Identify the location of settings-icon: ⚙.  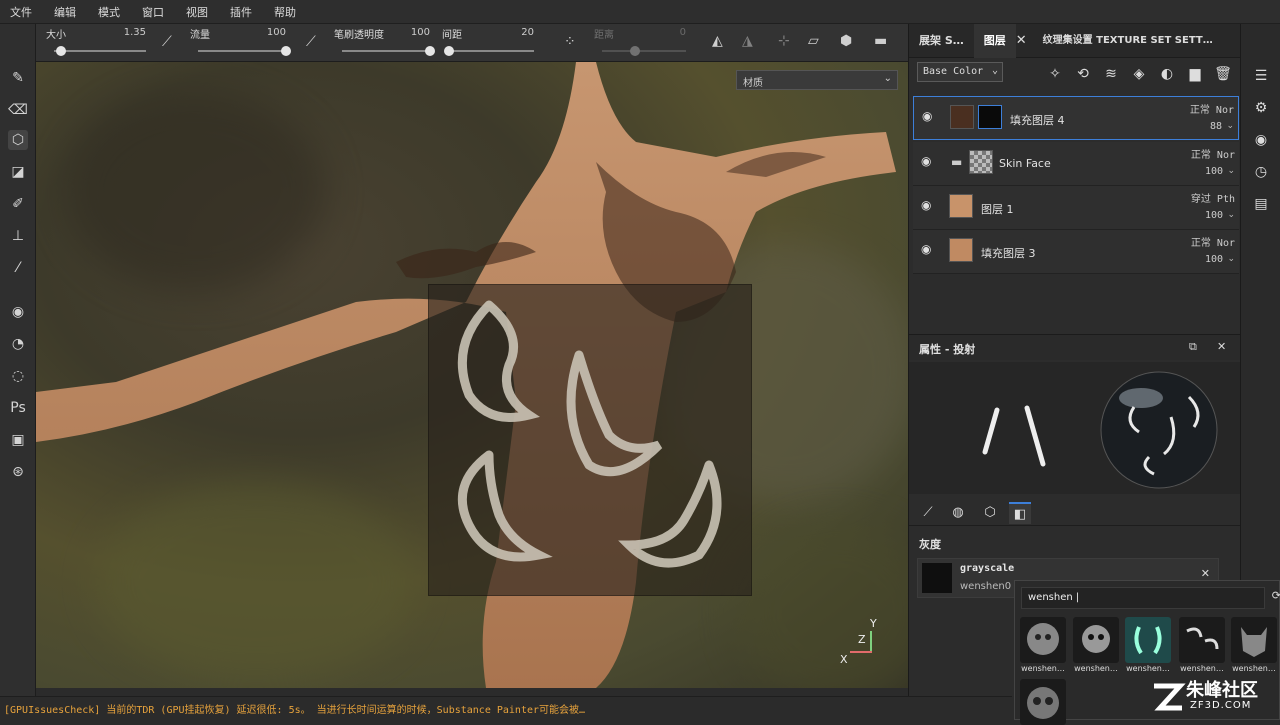
(1261, 108).